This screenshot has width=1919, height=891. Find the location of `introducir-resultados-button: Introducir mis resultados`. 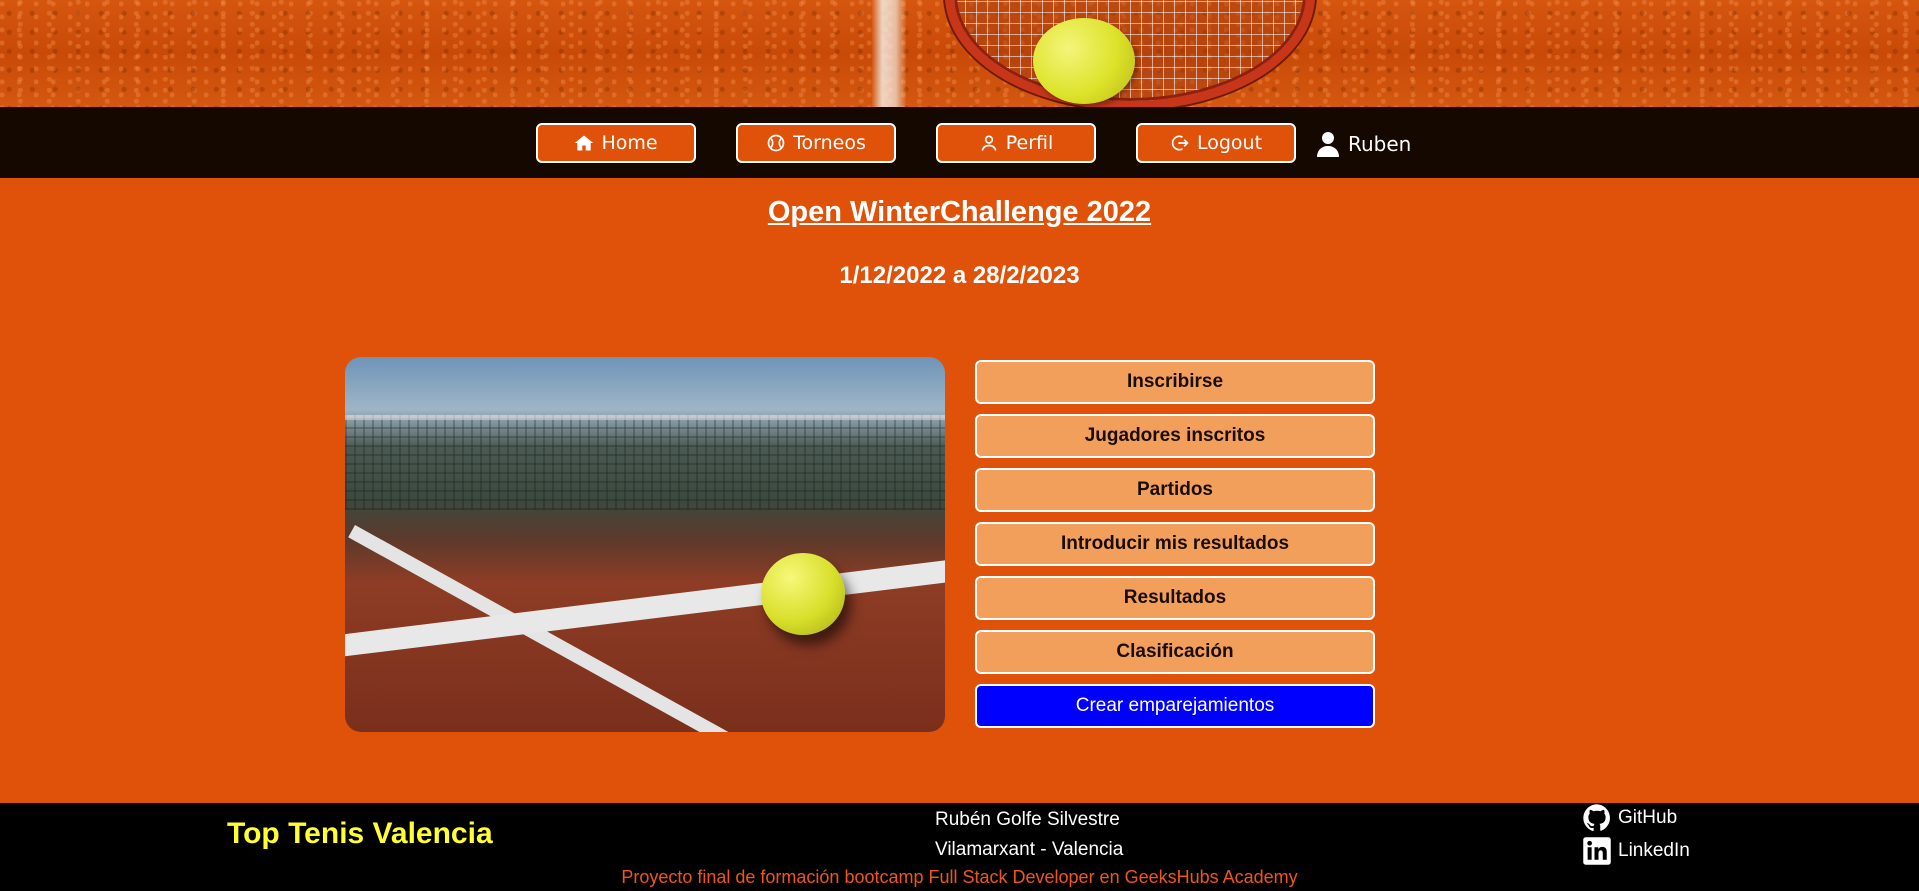

introducir-resultados-button: Introducir mis resultados is located at coordinates (1175, 544).